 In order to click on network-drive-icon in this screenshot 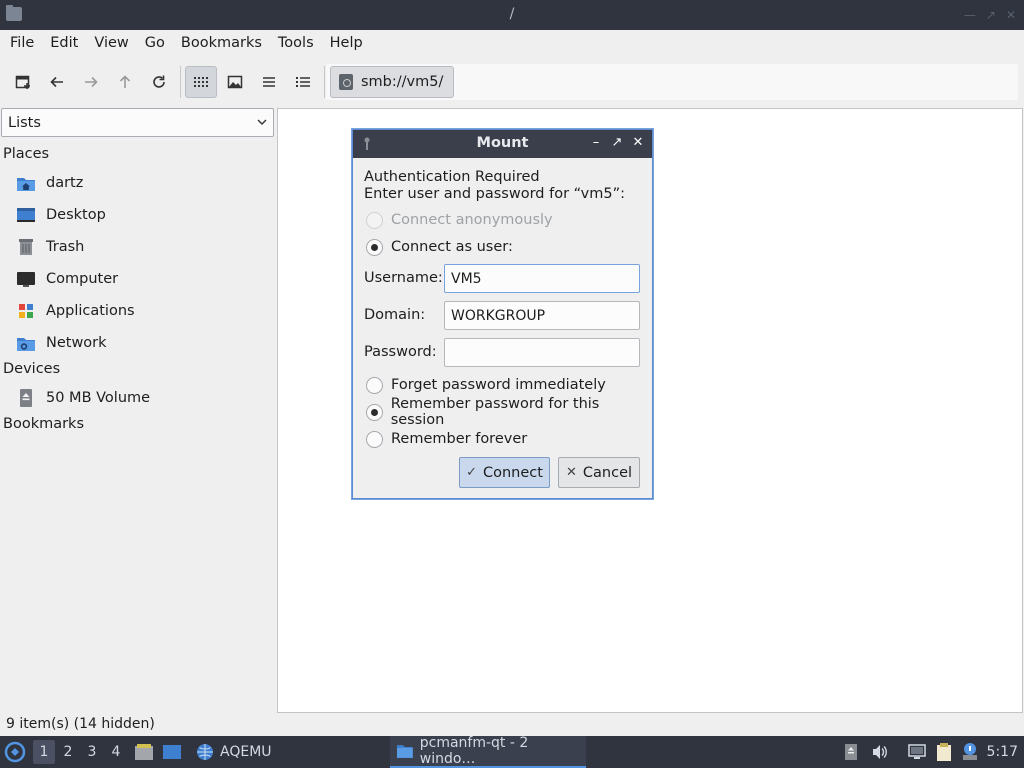, I will do `click(346, 82)`.